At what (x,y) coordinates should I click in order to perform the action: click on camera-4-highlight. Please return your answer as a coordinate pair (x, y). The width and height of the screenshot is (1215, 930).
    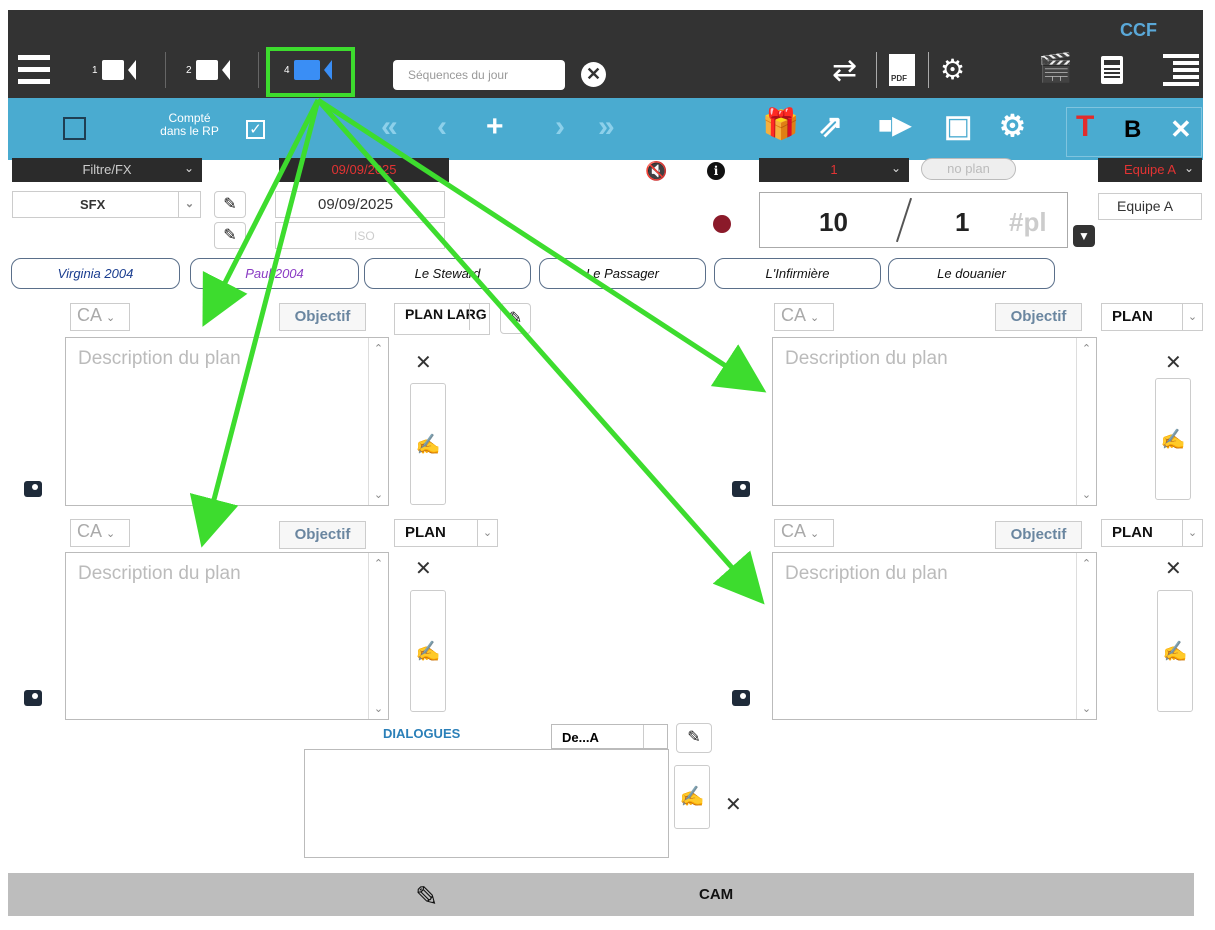
    Looking at the image, I should click on (310, 72).